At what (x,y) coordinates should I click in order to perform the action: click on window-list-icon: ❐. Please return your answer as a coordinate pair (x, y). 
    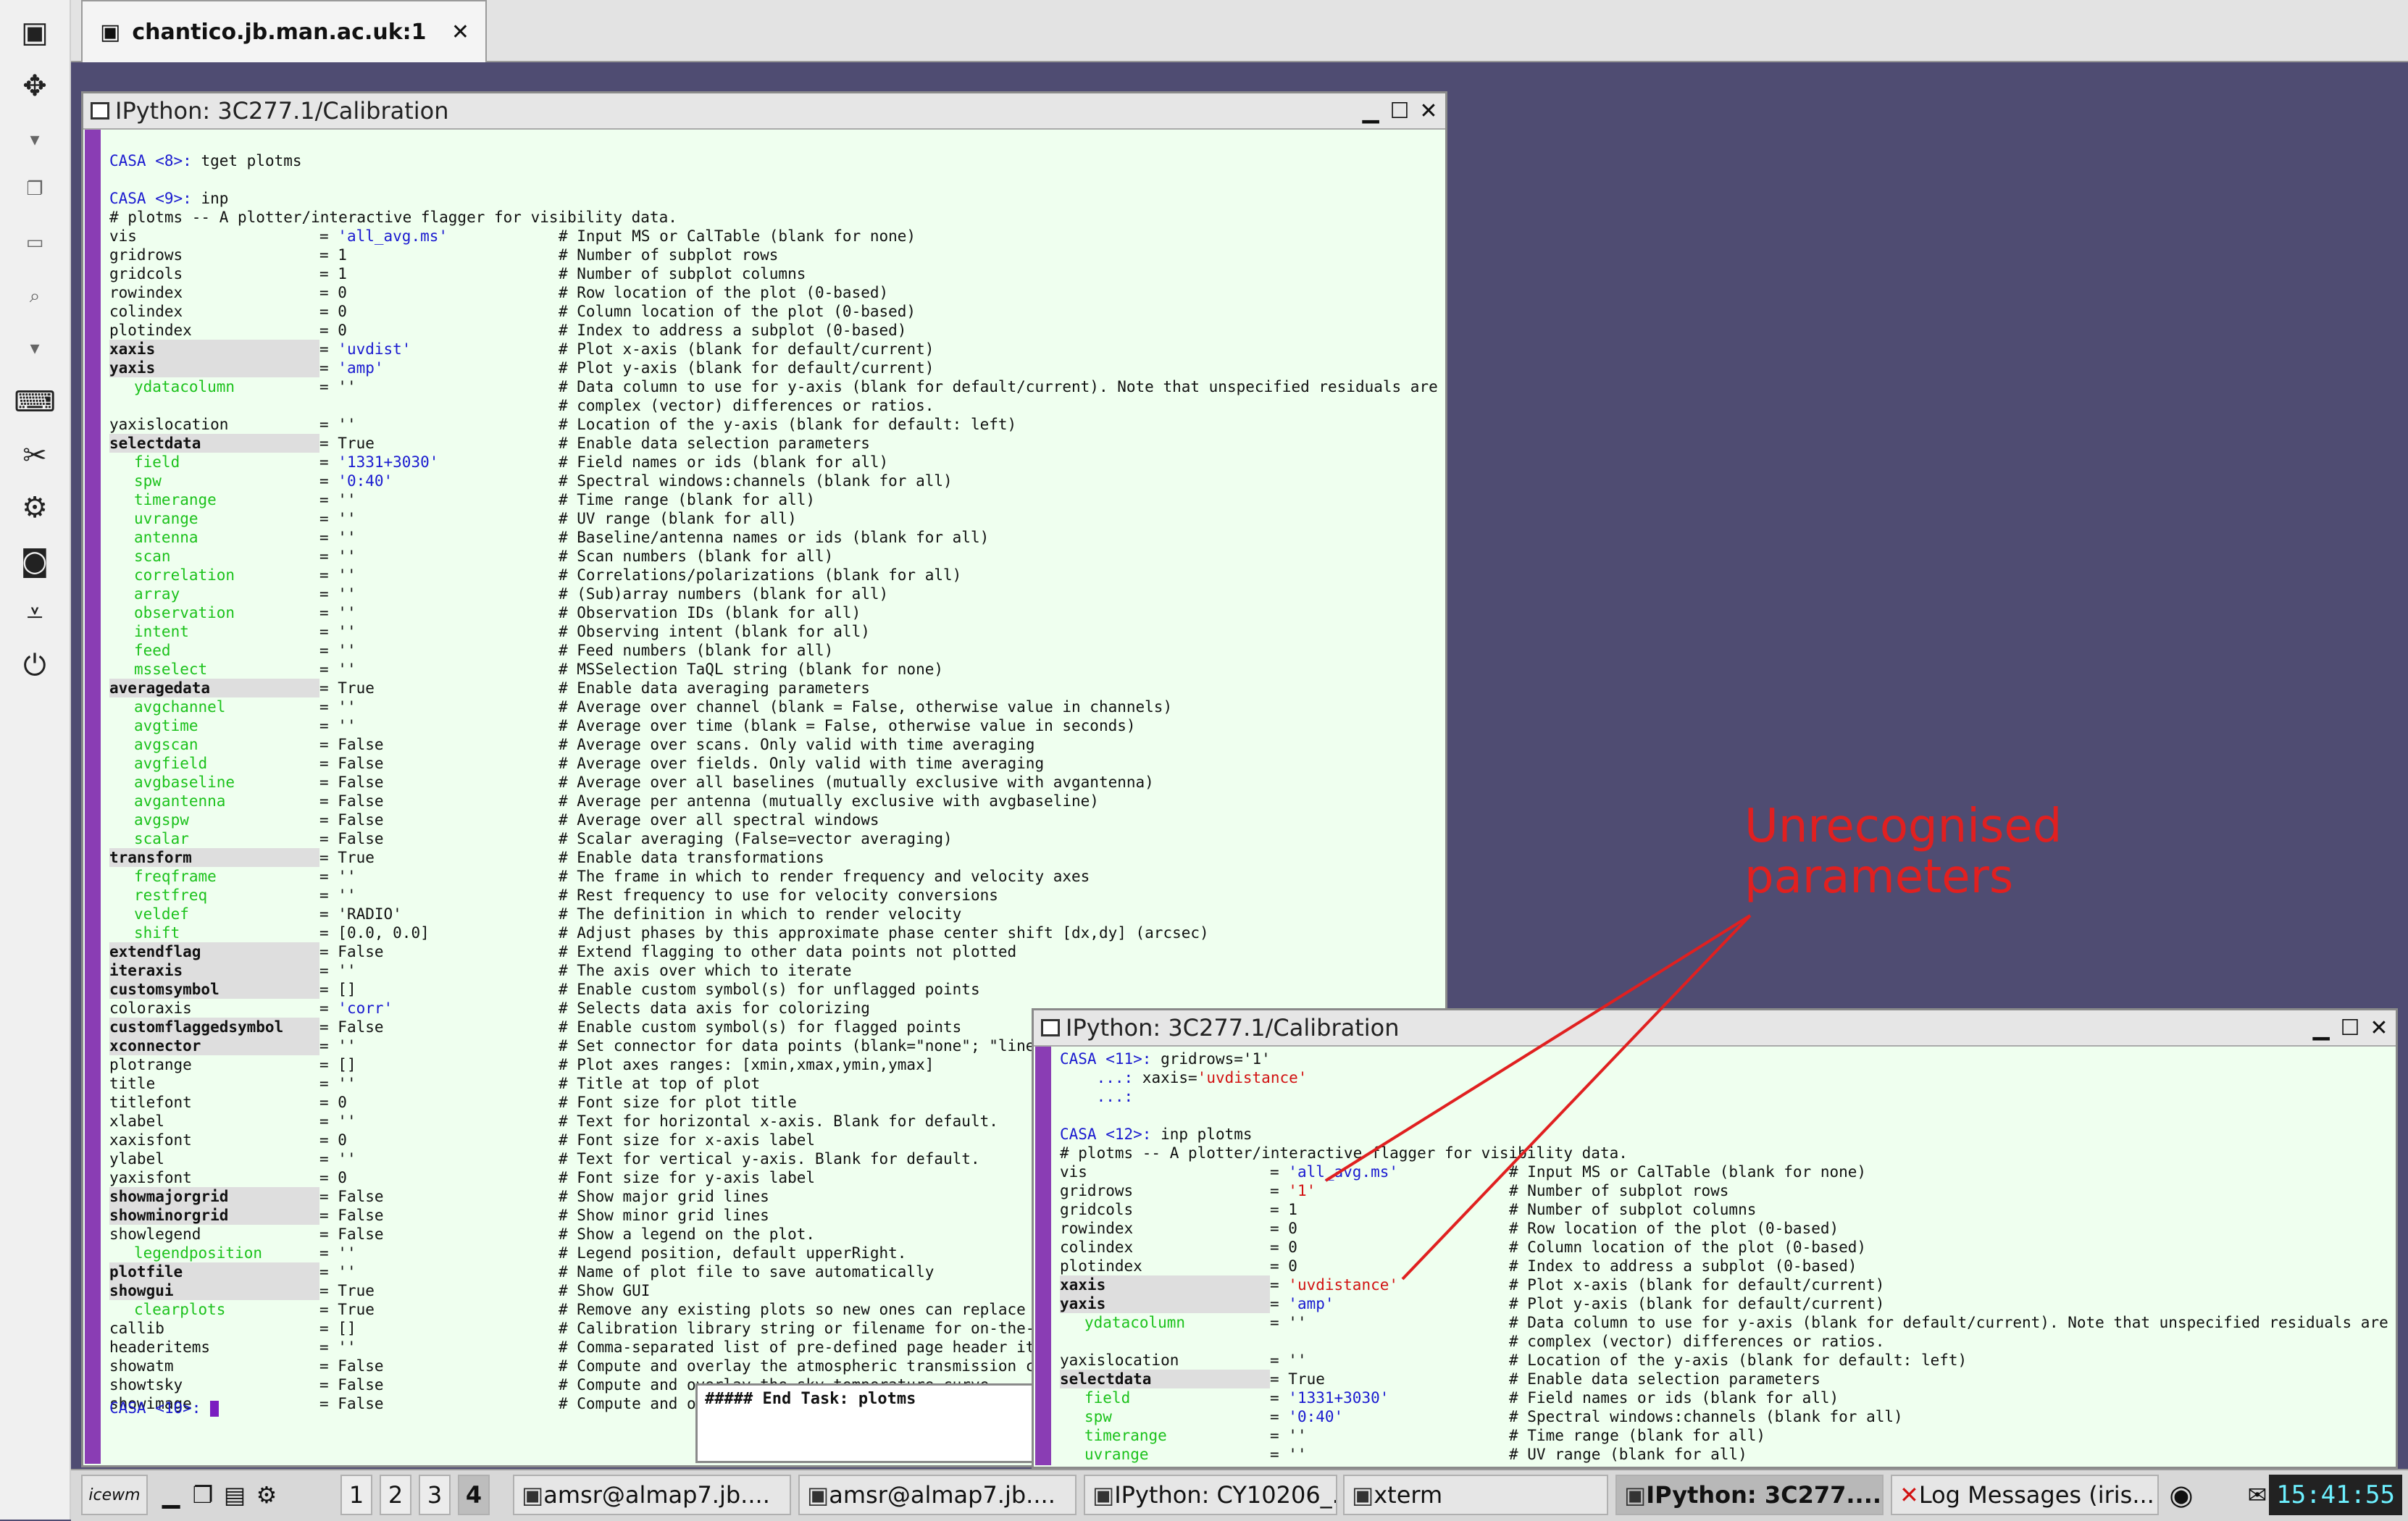
    Looking at the image, I should click on (202, 1495).